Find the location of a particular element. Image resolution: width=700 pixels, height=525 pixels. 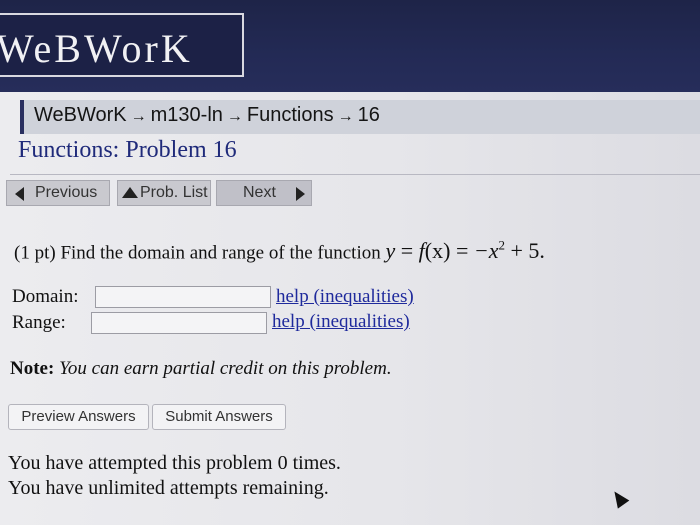

problem-formula: y = f(x) = −x2 + 5. is located at coordinates (464, 250).